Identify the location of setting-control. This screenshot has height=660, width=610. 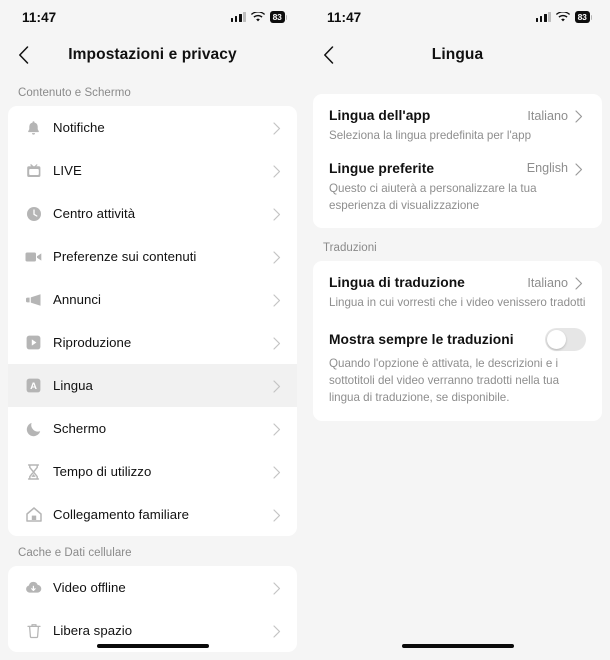
(565, 340).